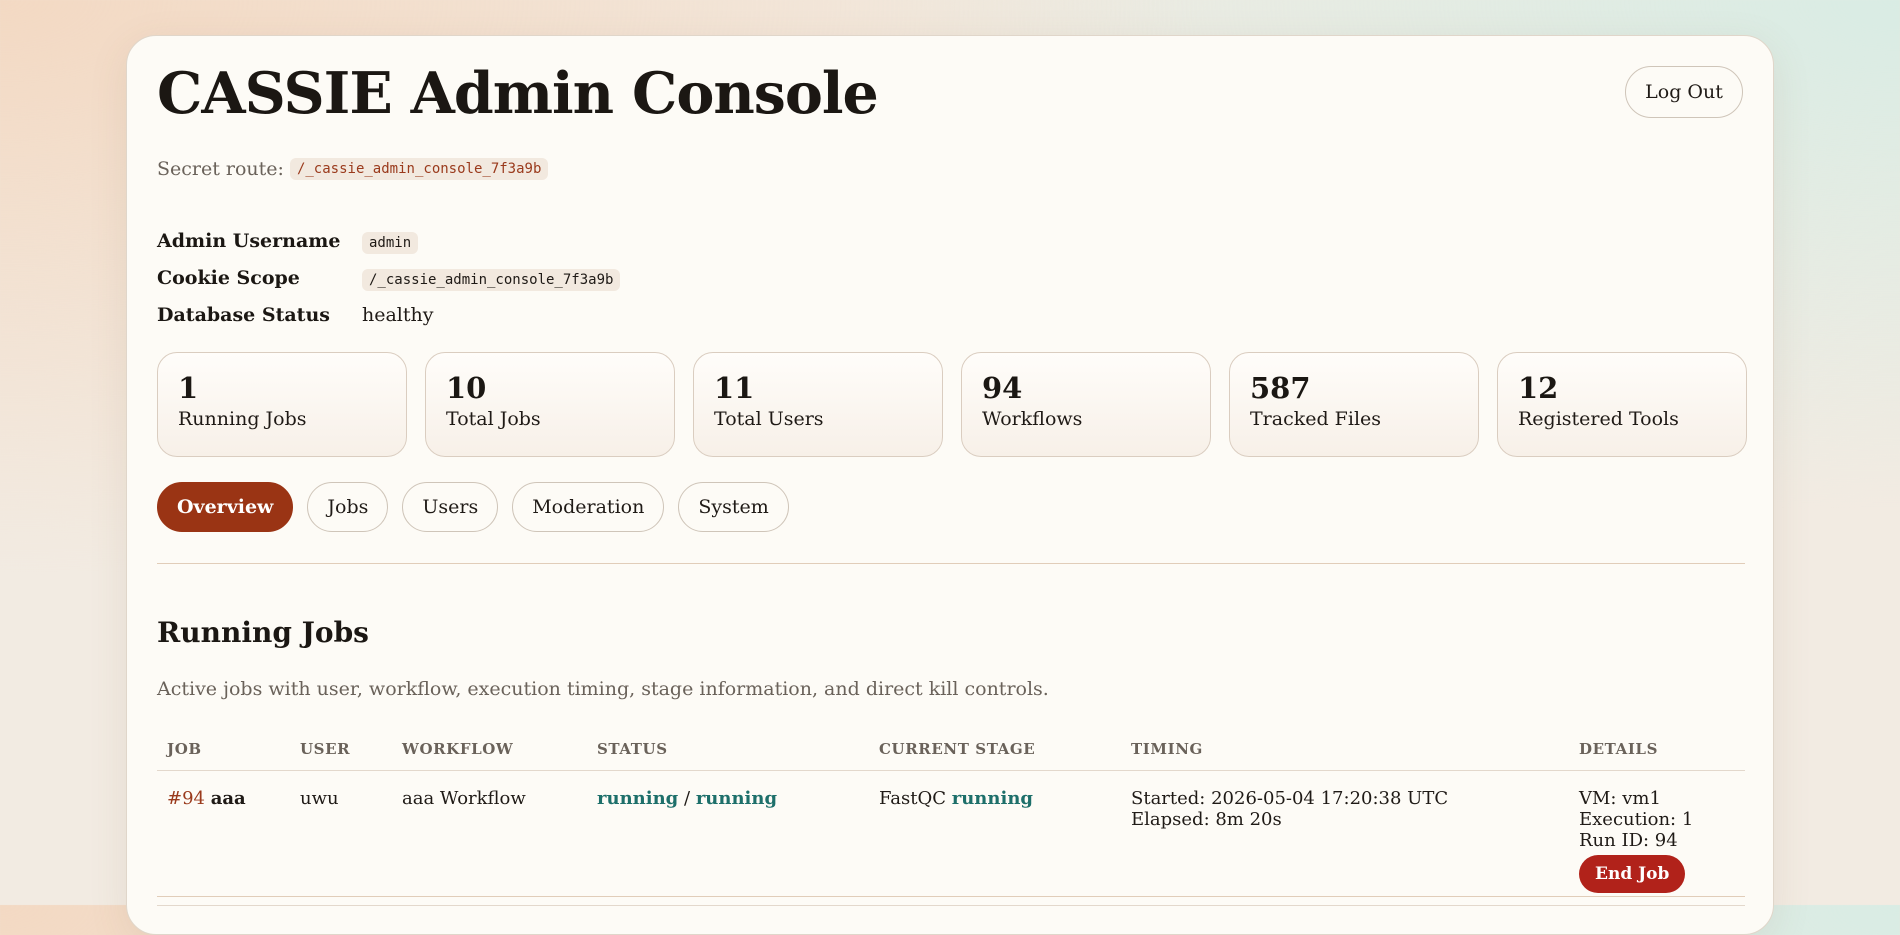 The image size is (1900, 935). Describe the element at coordinates (1206, 819) in the screenshot. I see `elapsed-time: Elapsed: 8m 20s` at that location.